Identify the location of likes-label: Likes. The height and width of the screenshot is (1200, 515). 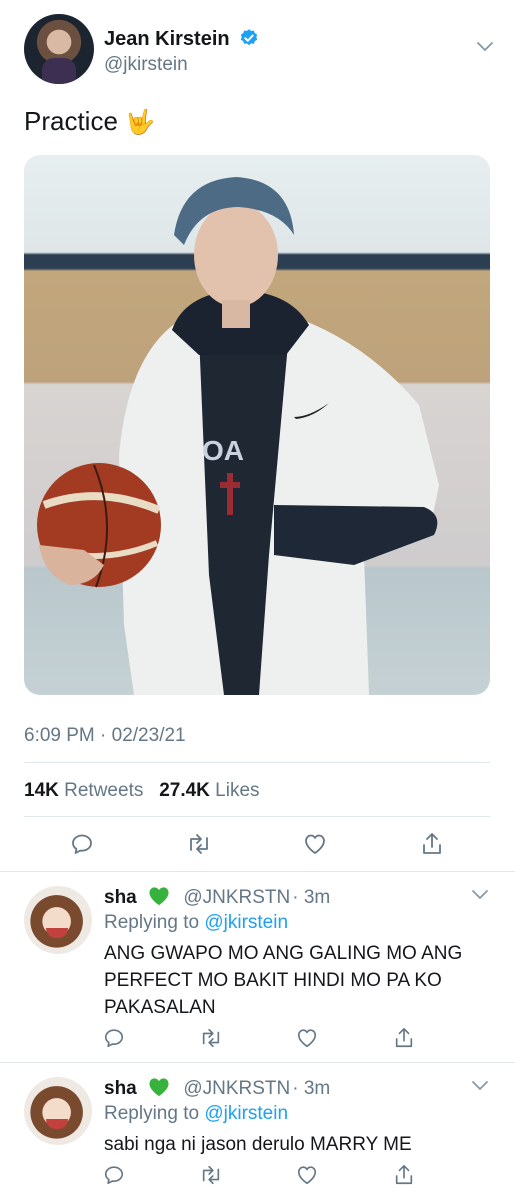
(237, 790).